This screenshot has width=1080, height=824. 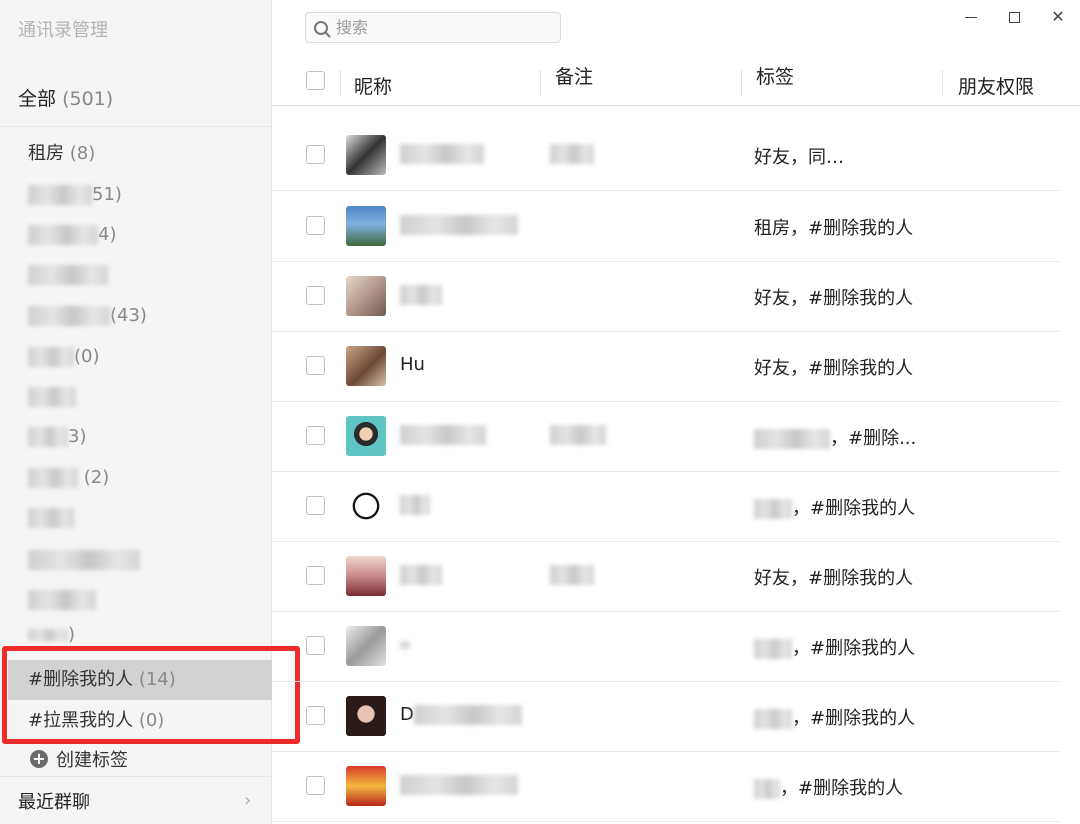 What do you see at coordinates (136, 154) in the screenshot?
I see `tag-item: 租房 (8)` at bounding box center [136, 154].